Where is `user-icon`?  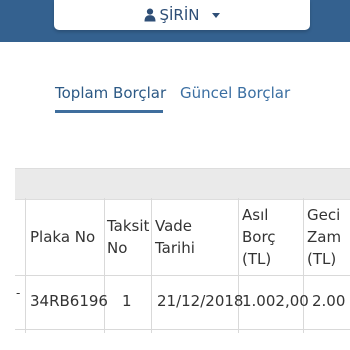
user-icon is located at coordinates (150, 15).